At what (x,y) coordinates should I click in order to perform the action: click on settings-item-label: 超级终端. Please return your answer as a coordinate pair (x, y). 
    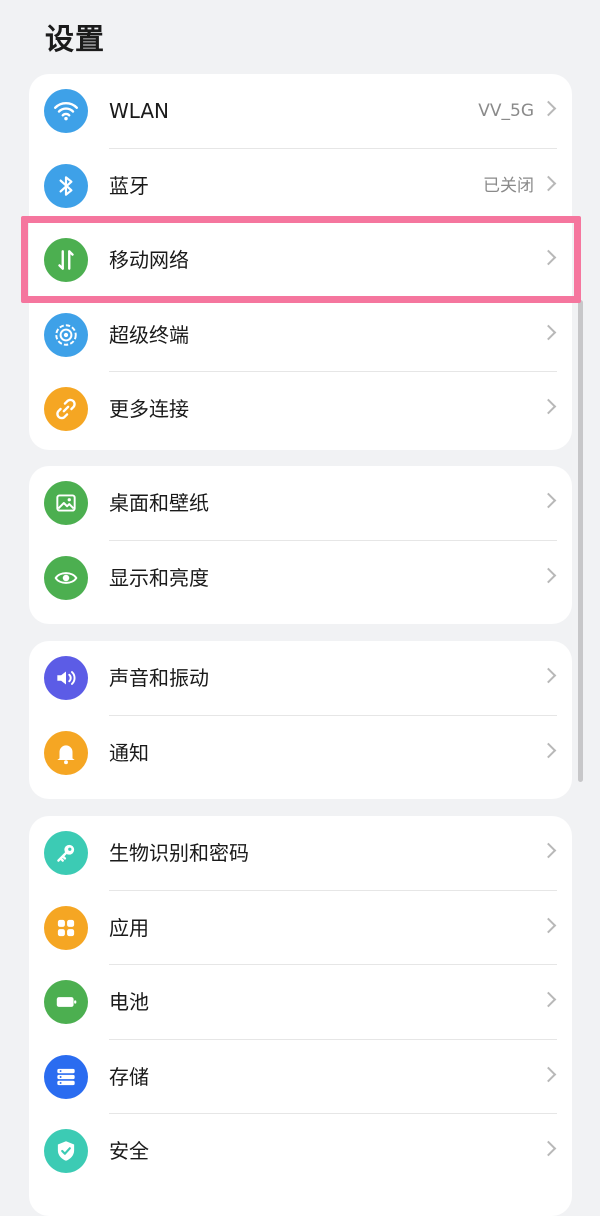
    Looking at the image, I should click on (149, 334).